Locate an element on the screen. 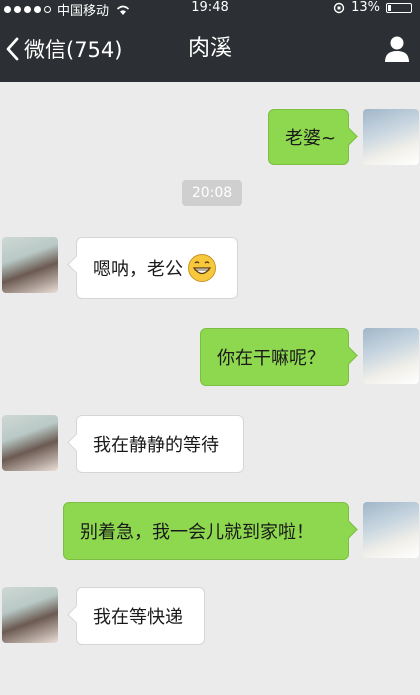 The image size is (420, 695). status-bar: 中国移动 19:48 13% is located at coordinates (210, 9).